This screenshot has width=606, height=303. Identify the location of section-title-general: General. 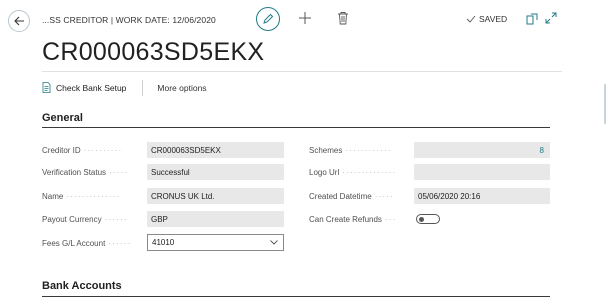
(62, 118).